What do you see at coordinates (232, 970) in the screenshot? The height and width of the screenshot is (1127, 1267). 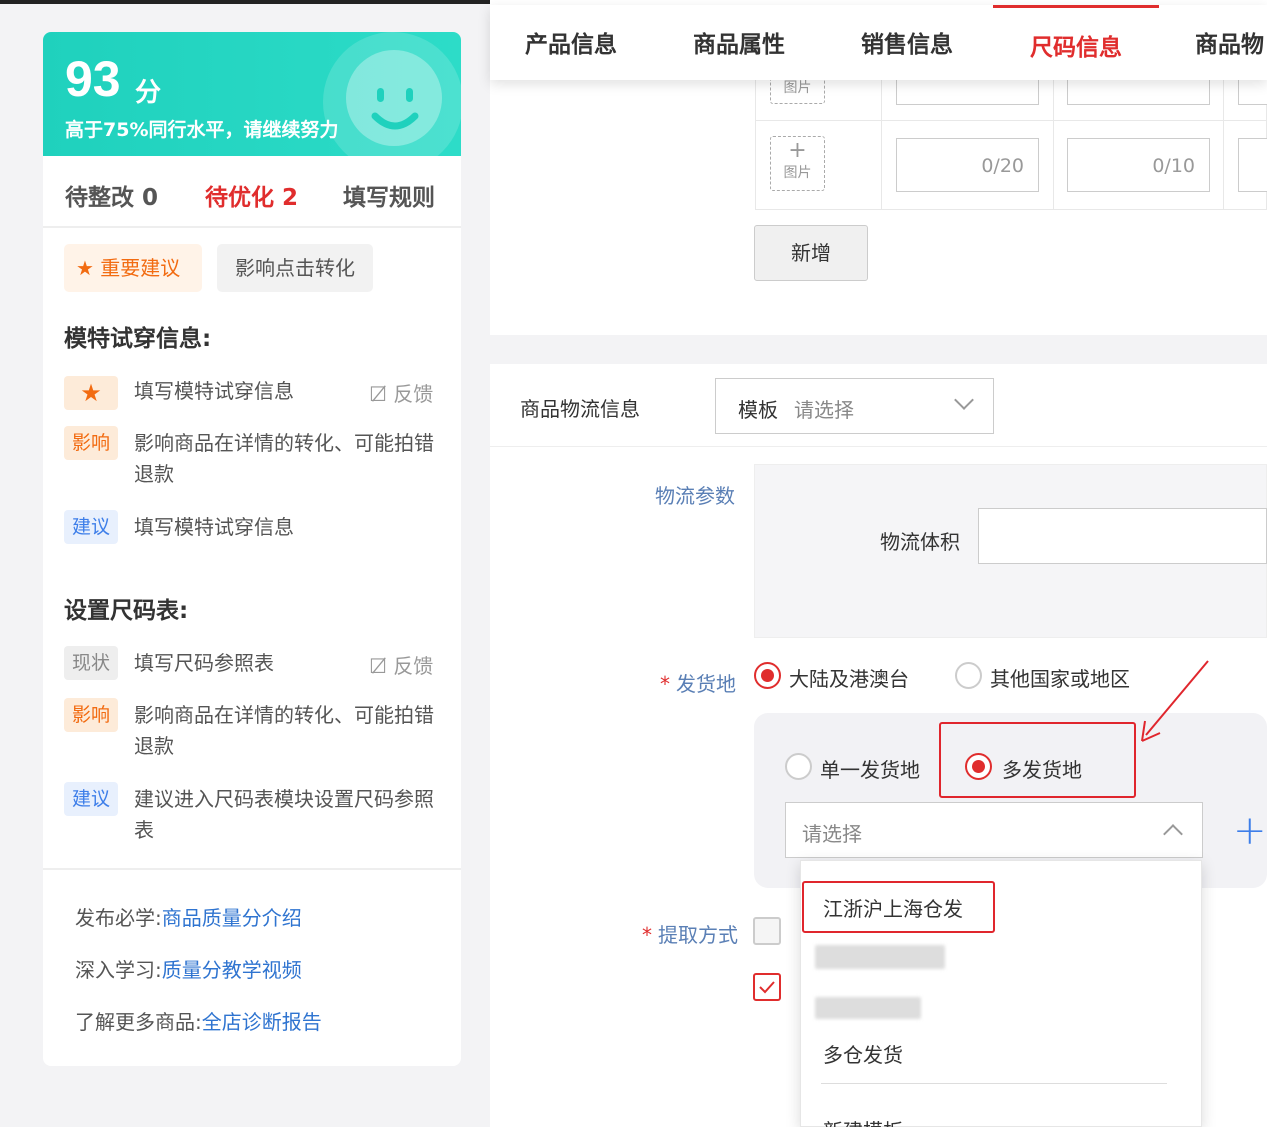 I see `quality-video-link: 质量分教学视频` at bounding box center [232, 970].